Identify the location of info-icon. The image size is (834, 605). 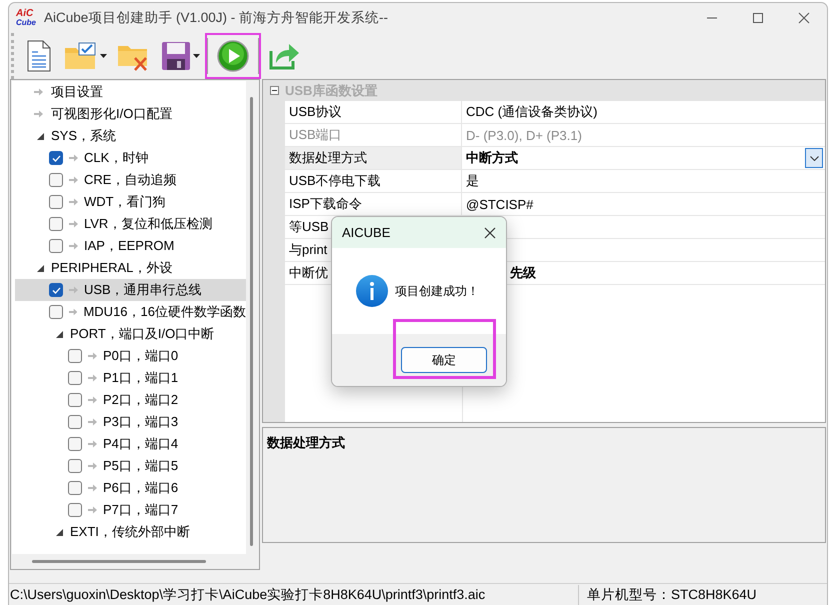
(372, 291).